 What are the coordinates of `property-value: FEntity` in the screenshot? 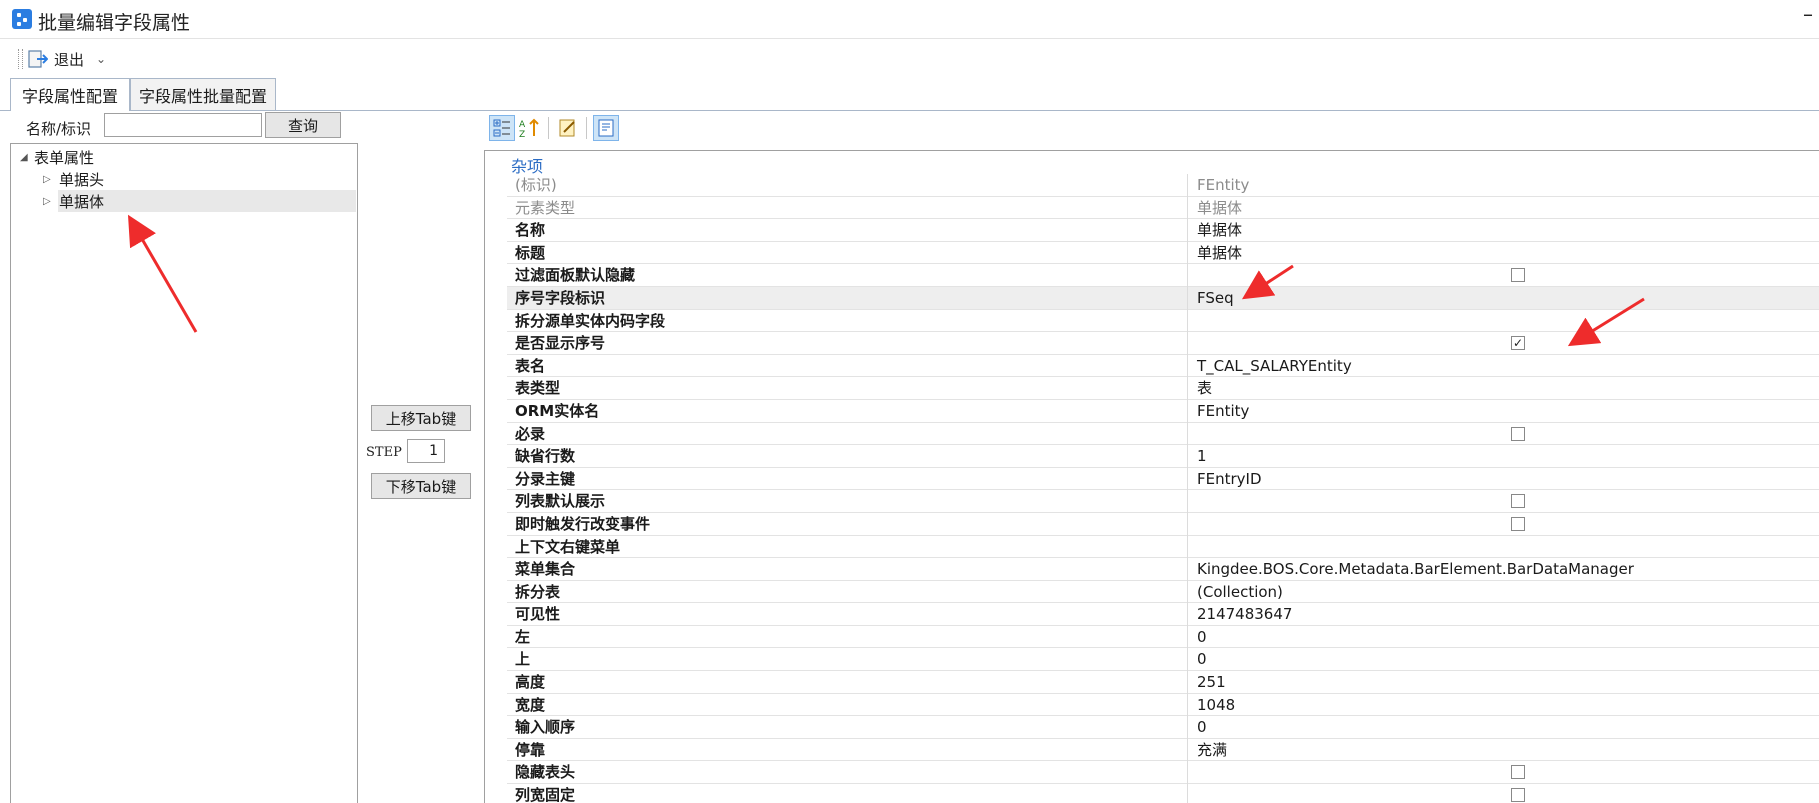 It's located at (1223, 411).